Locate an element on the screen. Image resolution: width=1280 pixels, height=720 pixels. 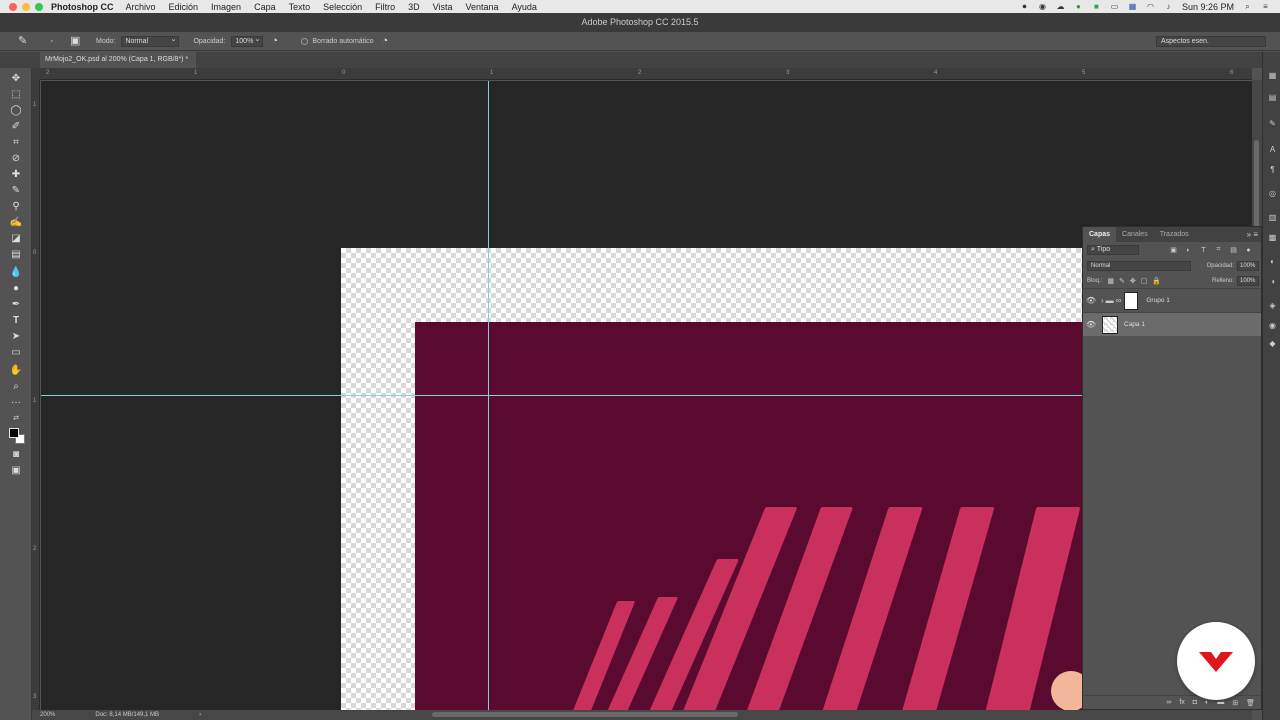
pen-tool-icon: ✒ is located at coordinates (16, 305).